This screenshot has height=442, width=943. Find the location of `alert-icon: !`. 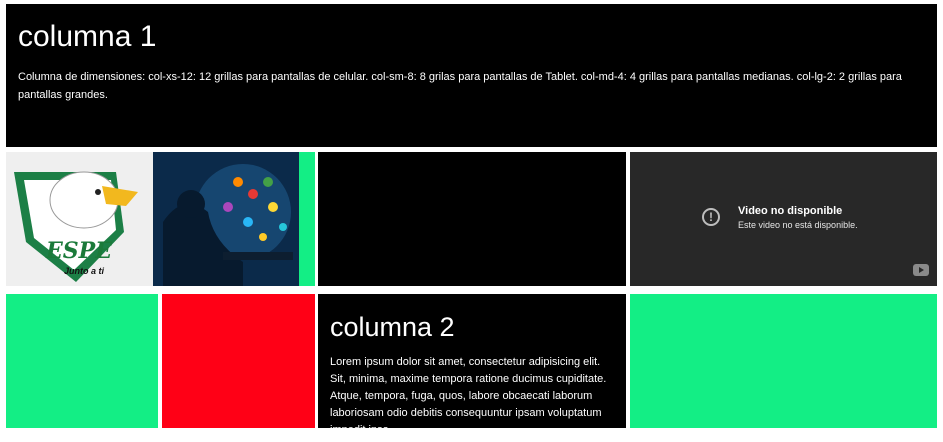

alert-icon: ! is located at coordinates (711, 217).